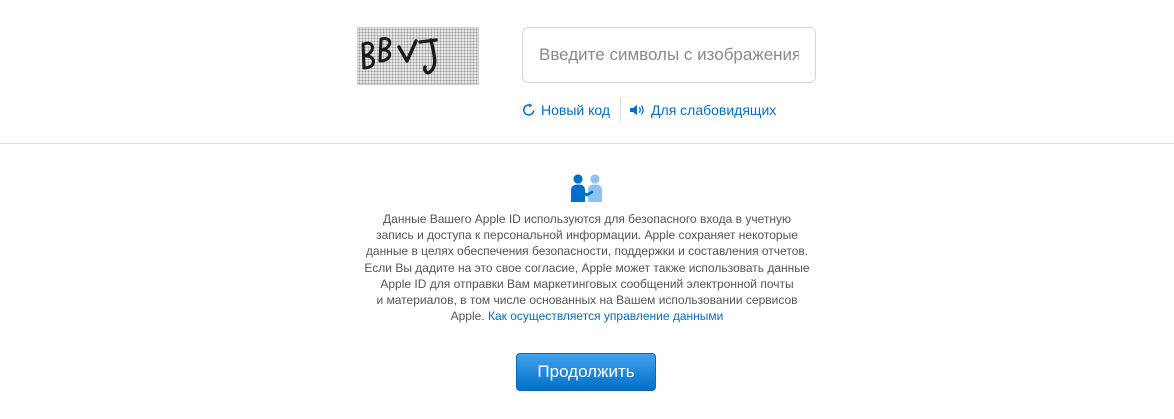  I want to click on data-management-link: Как осуществляется управление данными, so click(605, 316).